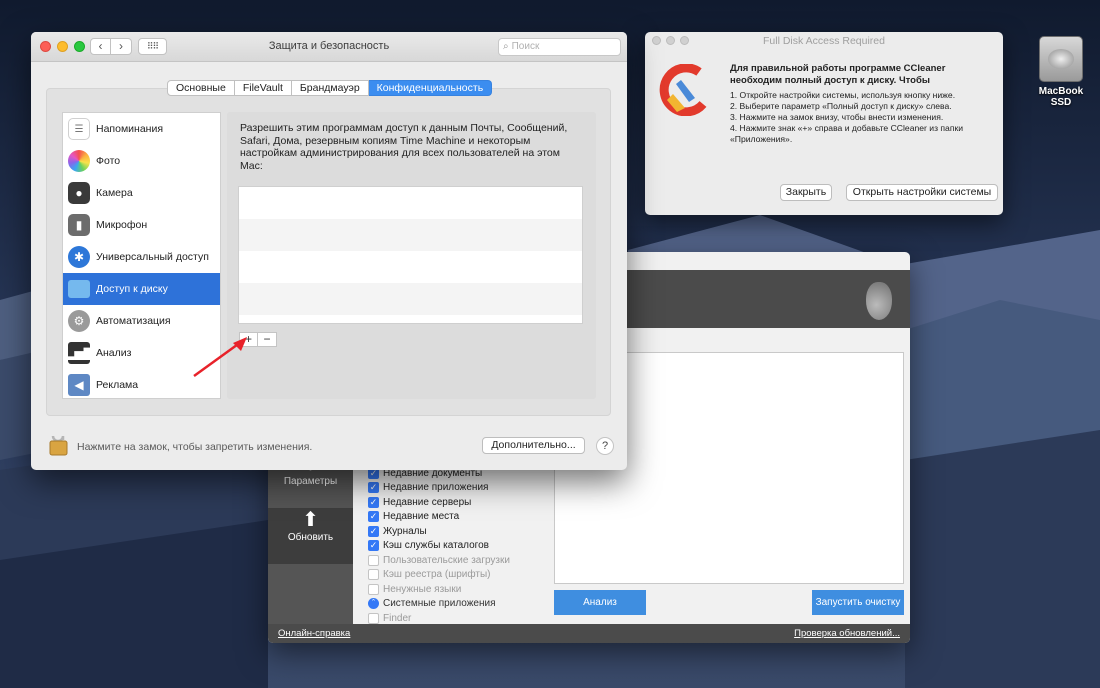  Describe the element at coordinates (79, 193) in the screenshot. I see `camera-icon: ●` at that location.